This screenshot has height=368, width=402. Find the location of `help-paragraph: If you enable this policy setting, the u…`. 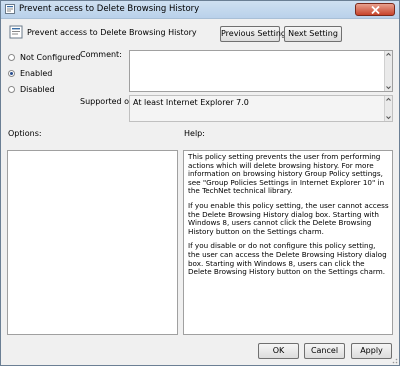

help-paragraph: If you enable this policy setting, the u… is located at coordinates (288, 218).